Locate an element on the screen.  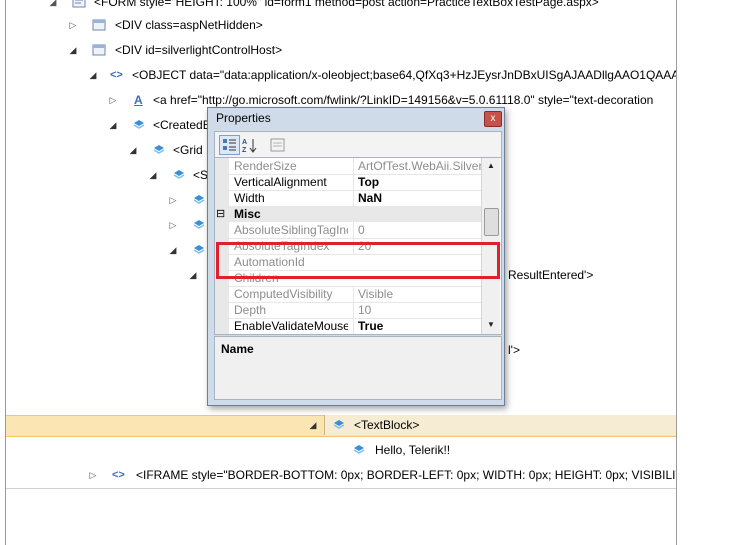
property-row: AbsoluteSiblingTagInde 0 is located at coordinates (355, 230).